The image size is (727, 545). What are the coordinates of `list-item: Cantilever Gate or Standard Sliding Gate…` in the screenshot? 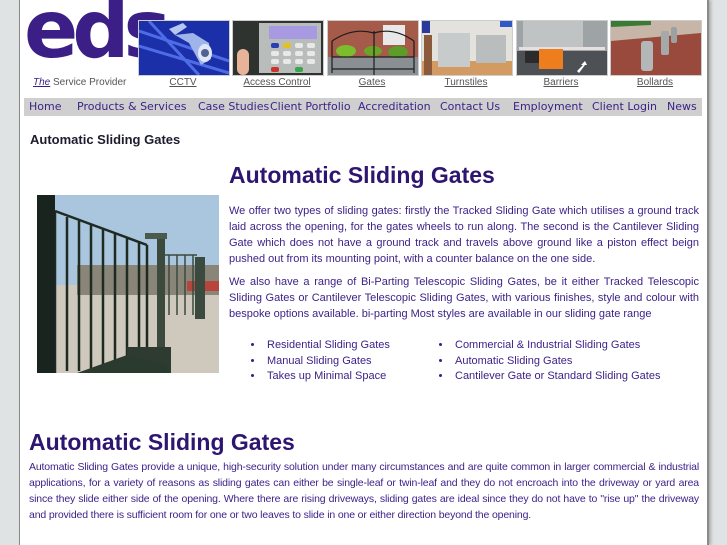 It's located at (556, 377).